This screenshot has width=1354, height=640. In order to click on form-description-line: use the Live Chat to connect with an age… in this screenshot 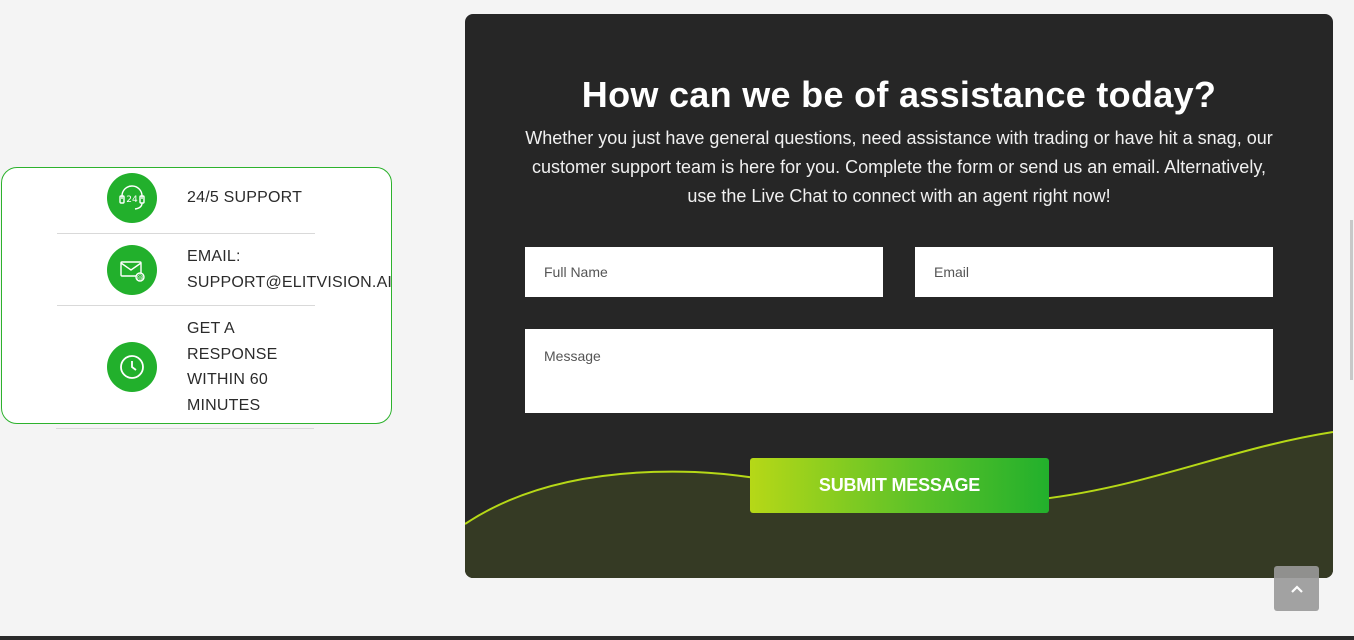, I will do `click(899, 196)`.